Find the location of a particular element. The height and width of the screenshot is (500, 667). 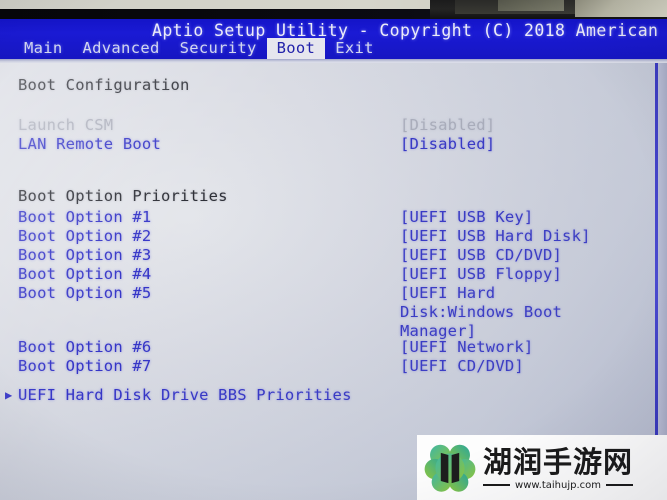

setting-label-lan-remote-boot: LAN Remote Boot is located at coordinates (89, 144).